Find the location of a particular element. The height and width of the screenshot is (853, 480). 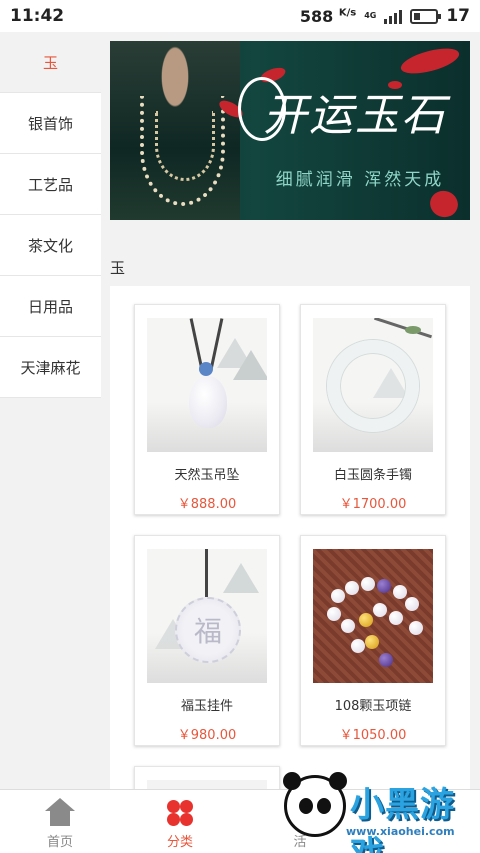

banner-title: 开运玉石 is located at coordinates (355, 115).